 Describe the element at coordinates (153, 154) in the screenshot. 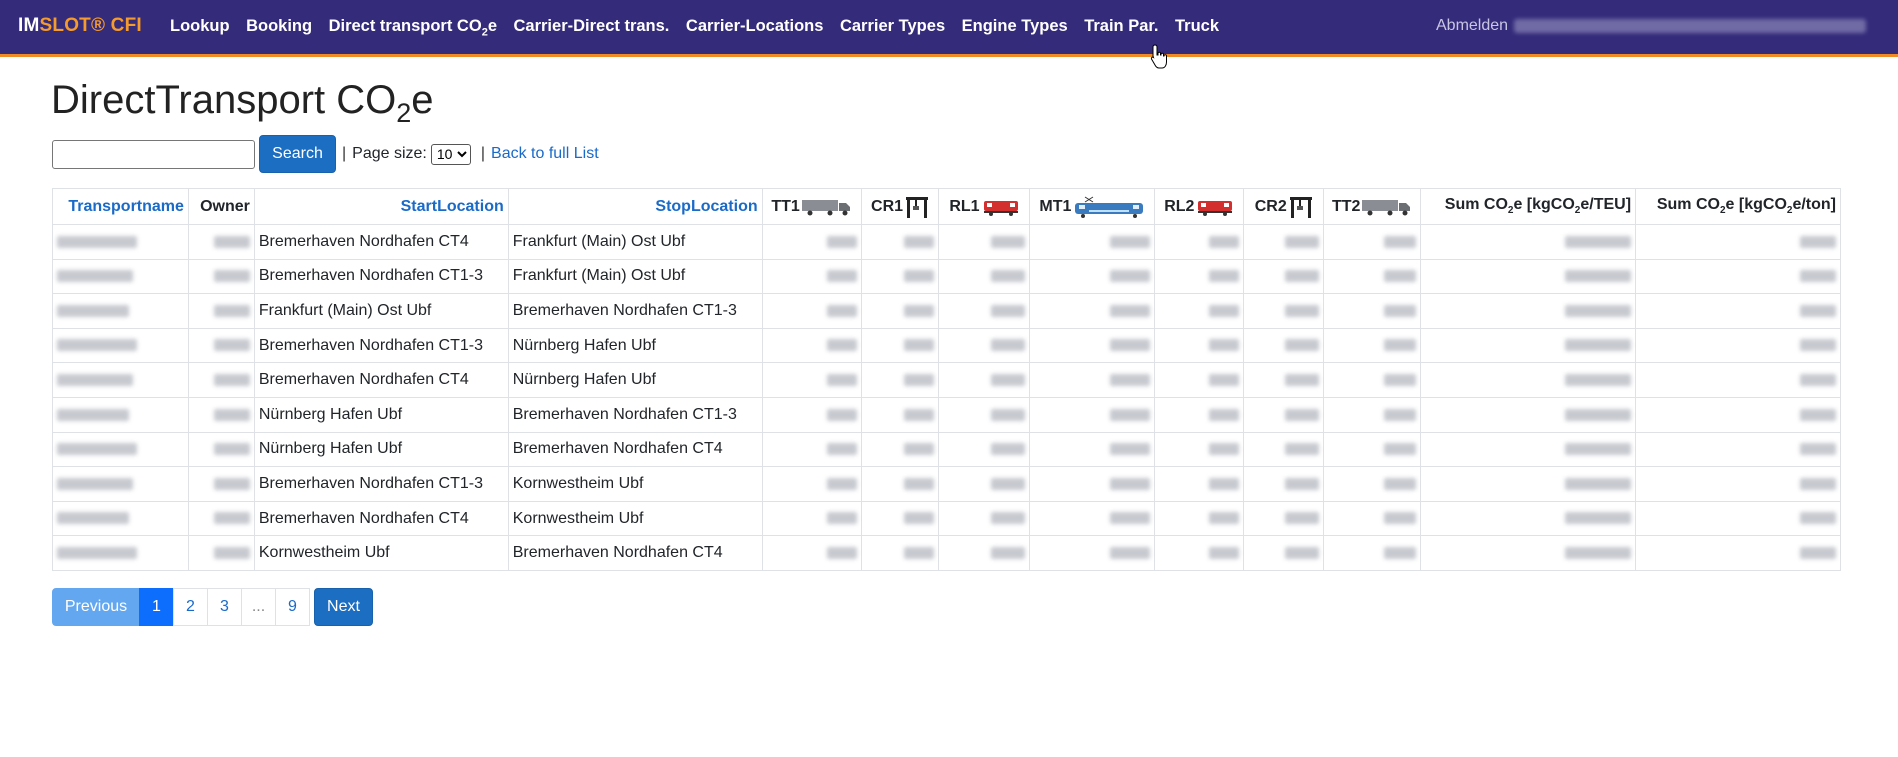

I see `search-input` at that location.